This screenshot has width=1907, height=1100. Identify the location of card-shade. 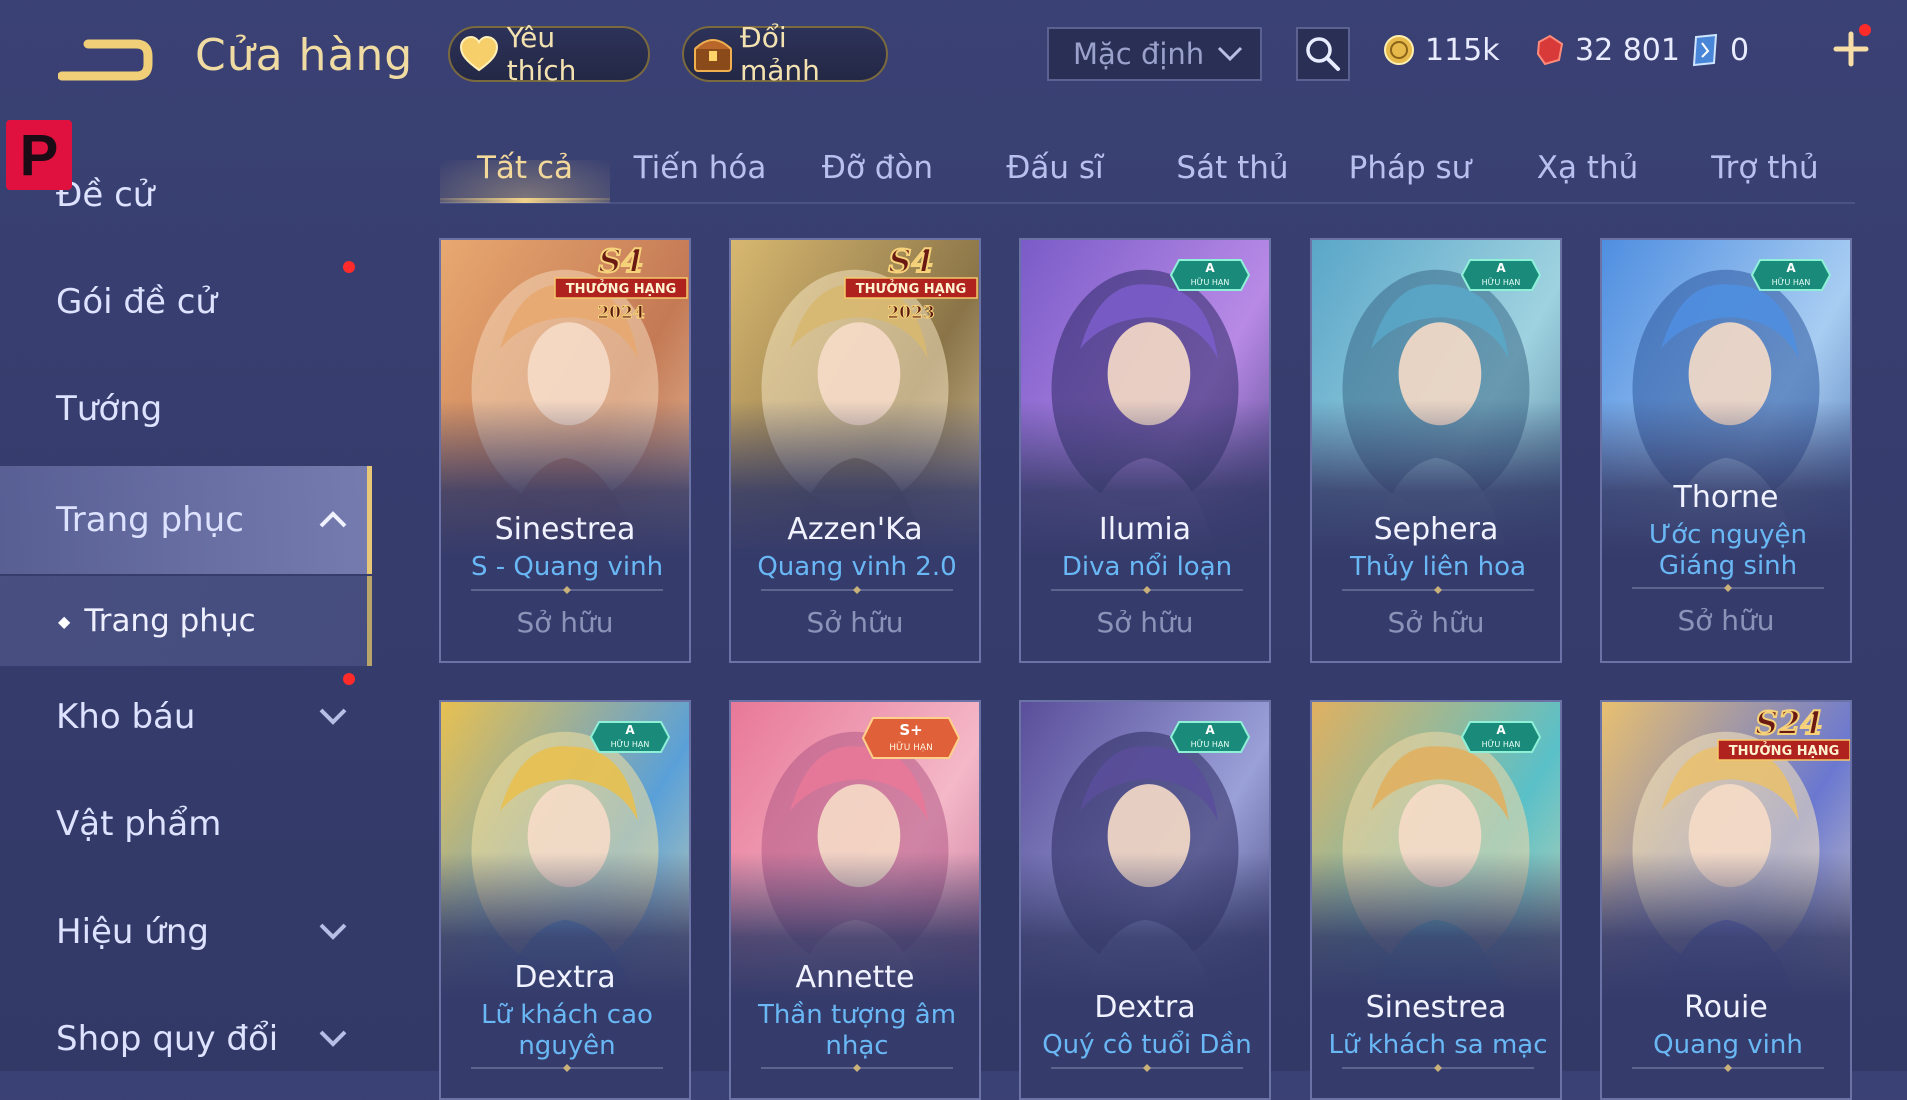
(1726, 975).